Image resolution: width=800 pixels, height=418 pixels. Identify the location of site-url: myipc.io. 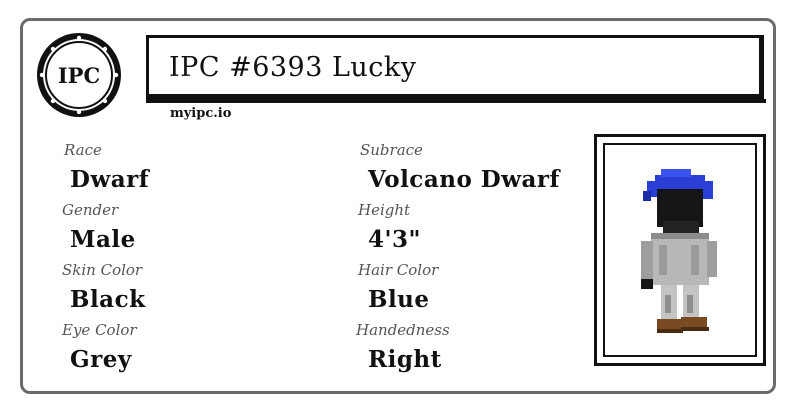
(201, 113).